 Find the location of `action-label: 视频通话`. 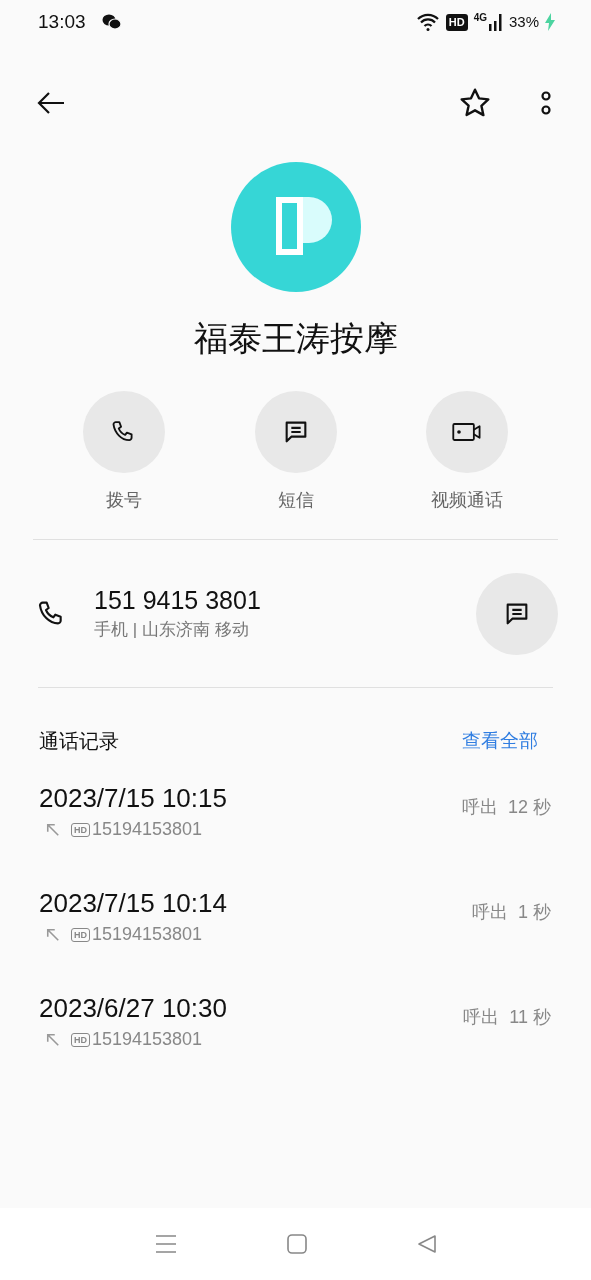

action-label: 视频通话 is located at coordinates (467, 500).